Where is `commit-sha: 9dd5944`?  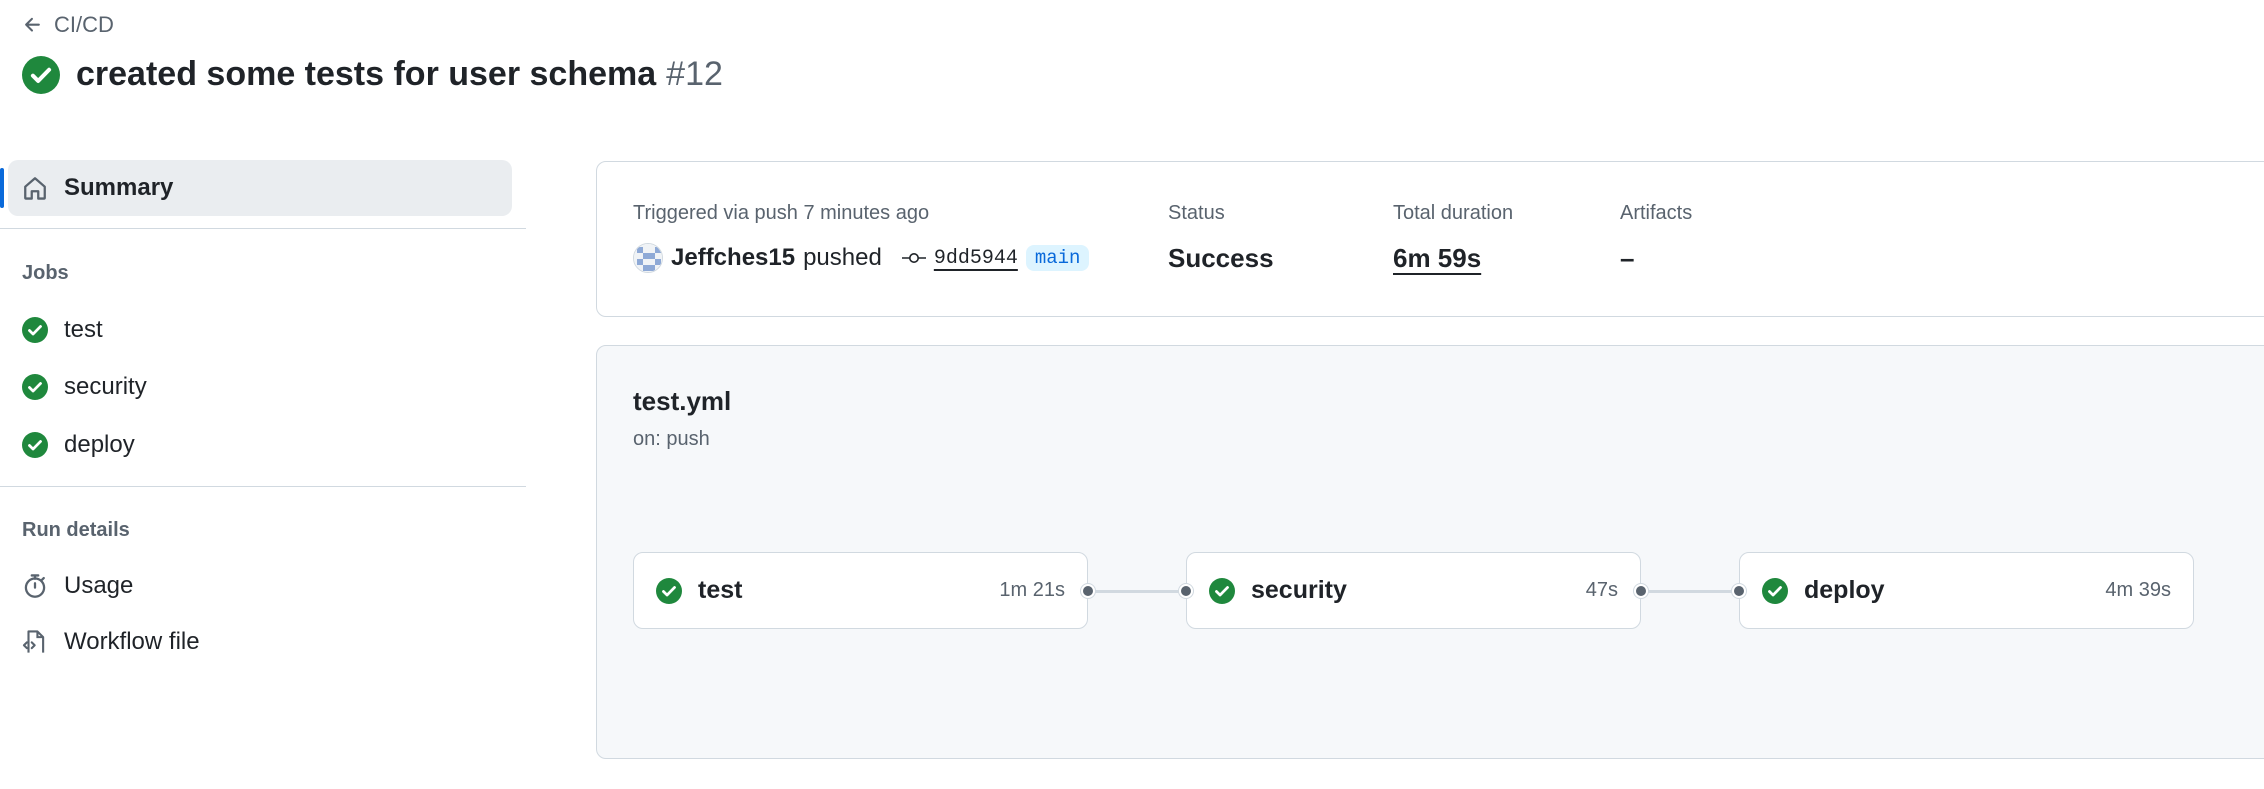 commit-sha: 9dd5944 is located at coordinates (975, 258).